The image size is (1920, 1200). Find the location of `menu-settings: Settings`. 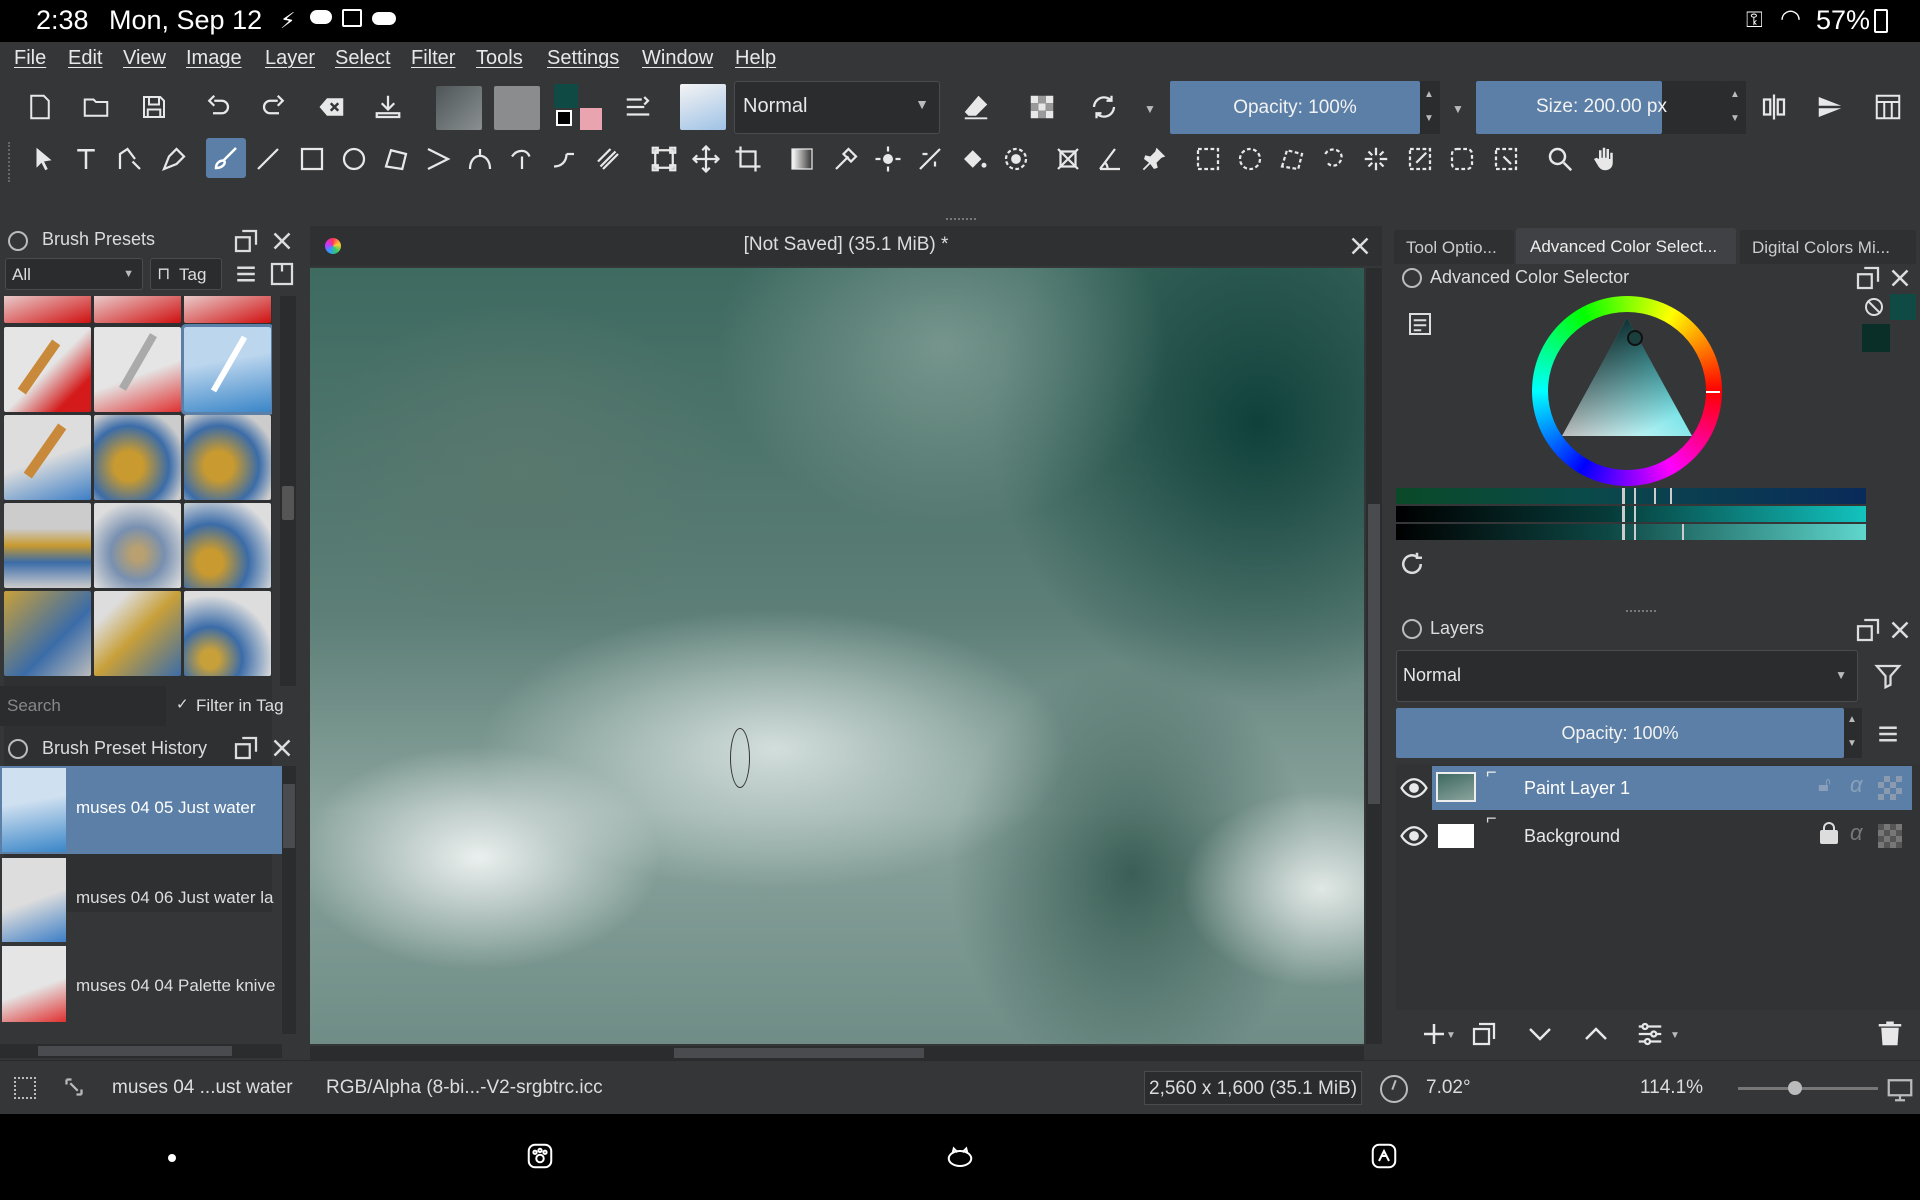

menu-settings: Settings is located at coordinates (583, 58).